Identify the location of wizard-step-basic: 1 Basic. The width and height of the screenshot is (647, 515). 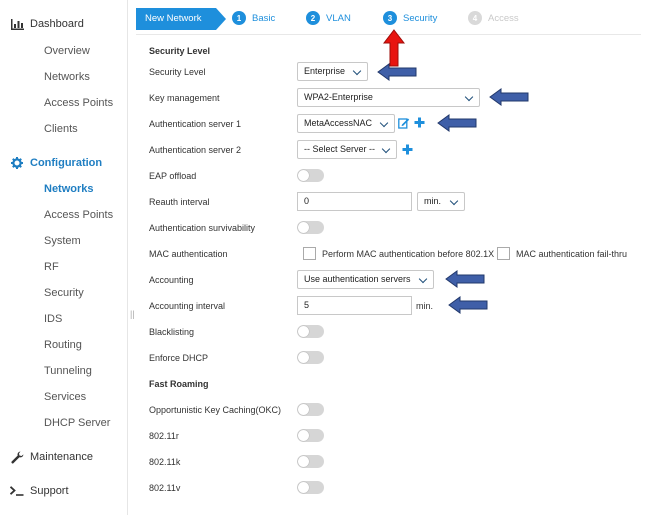
(253, 18).